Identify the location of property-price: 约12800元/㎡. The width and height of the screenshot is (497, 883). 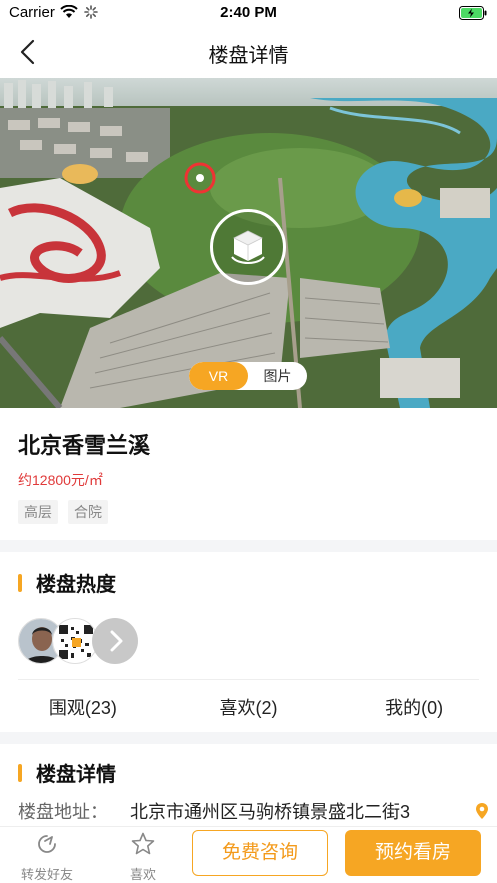
(60, 480).